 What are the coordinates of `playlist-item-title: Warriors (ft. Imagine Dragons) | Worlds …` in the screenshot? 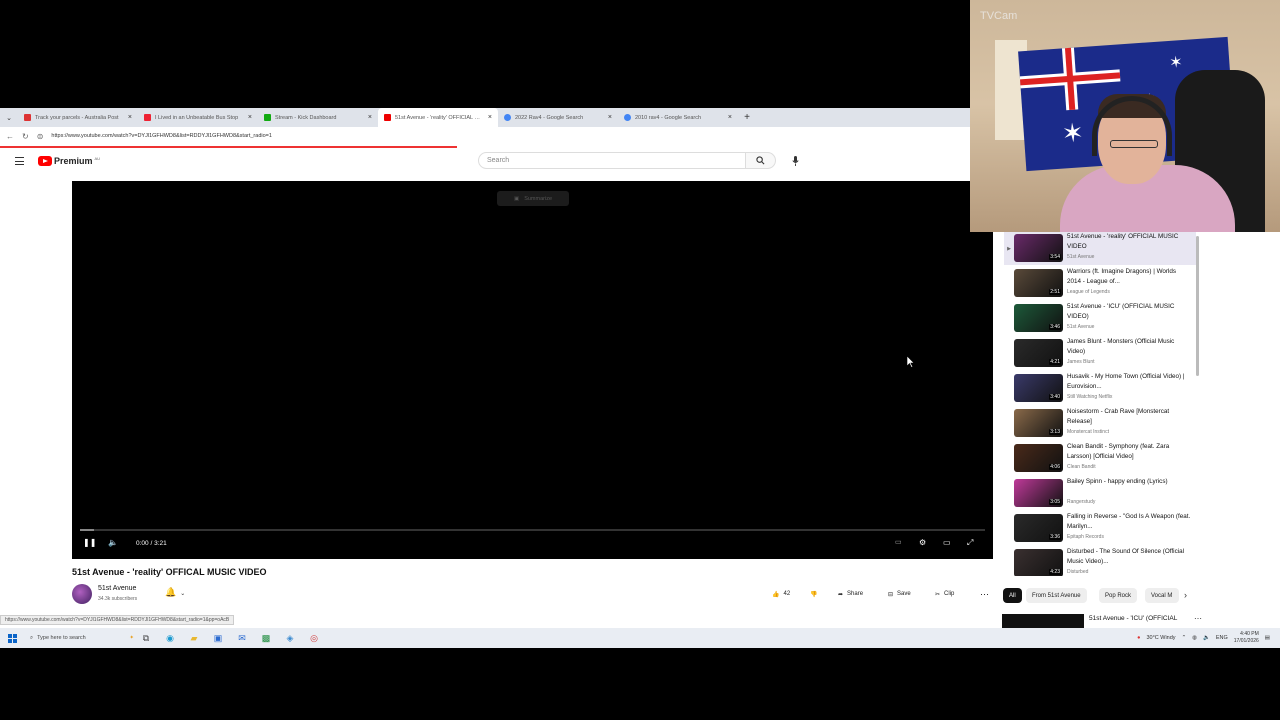 It's located at (1122, 276).